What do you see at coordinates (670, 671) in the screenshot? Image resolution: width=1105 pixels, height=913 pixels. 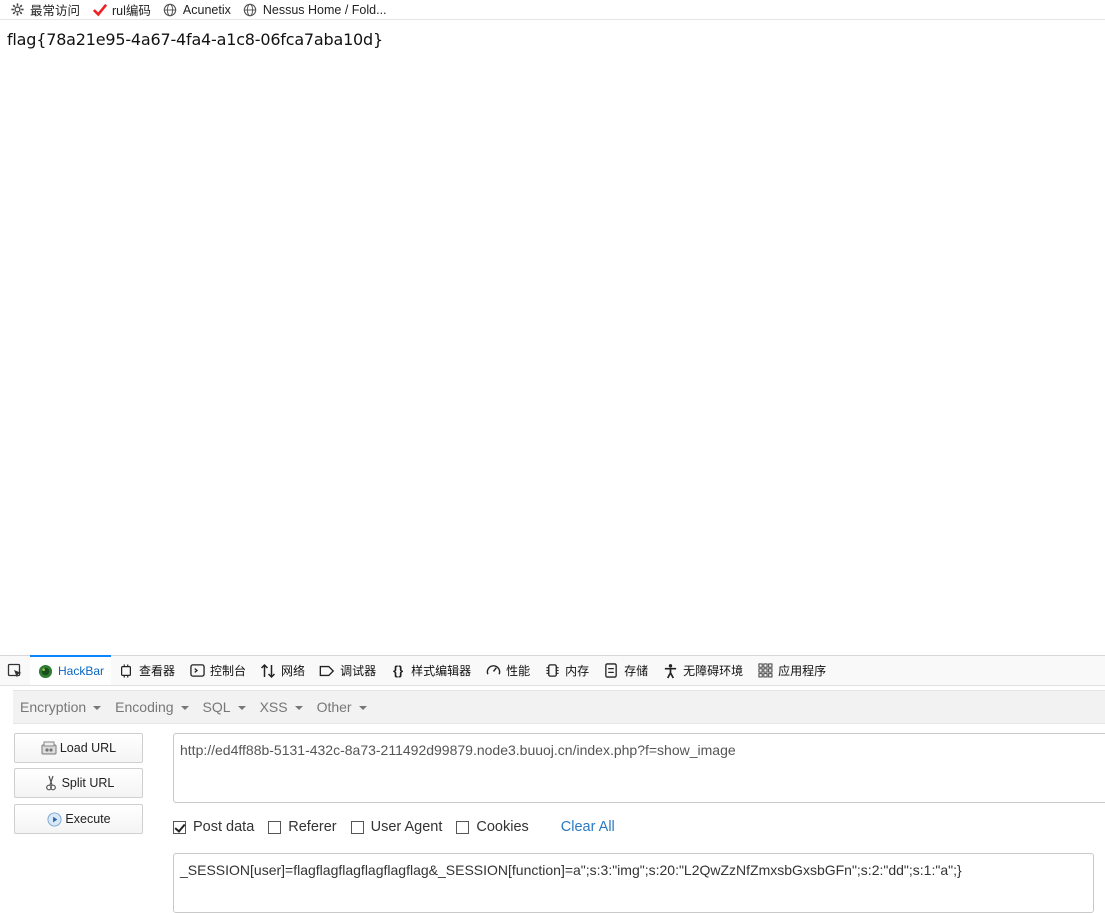 I see `accessibility-icon` at bounding box center [670, 671].